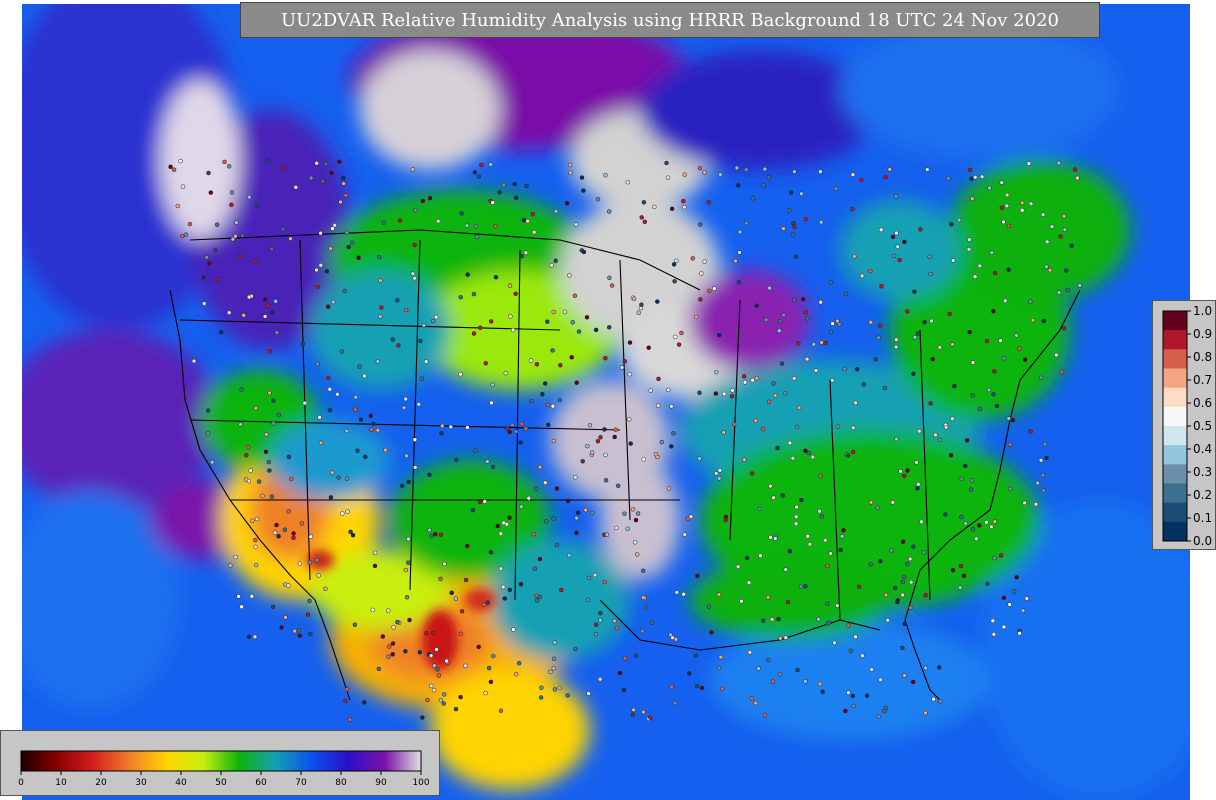 Image resolution: width=1216 pixels, height=800 pixels. Describe the element at coordinates (1175, 416) in the screenshot. I see `station-colorbar-swatch` at that location.